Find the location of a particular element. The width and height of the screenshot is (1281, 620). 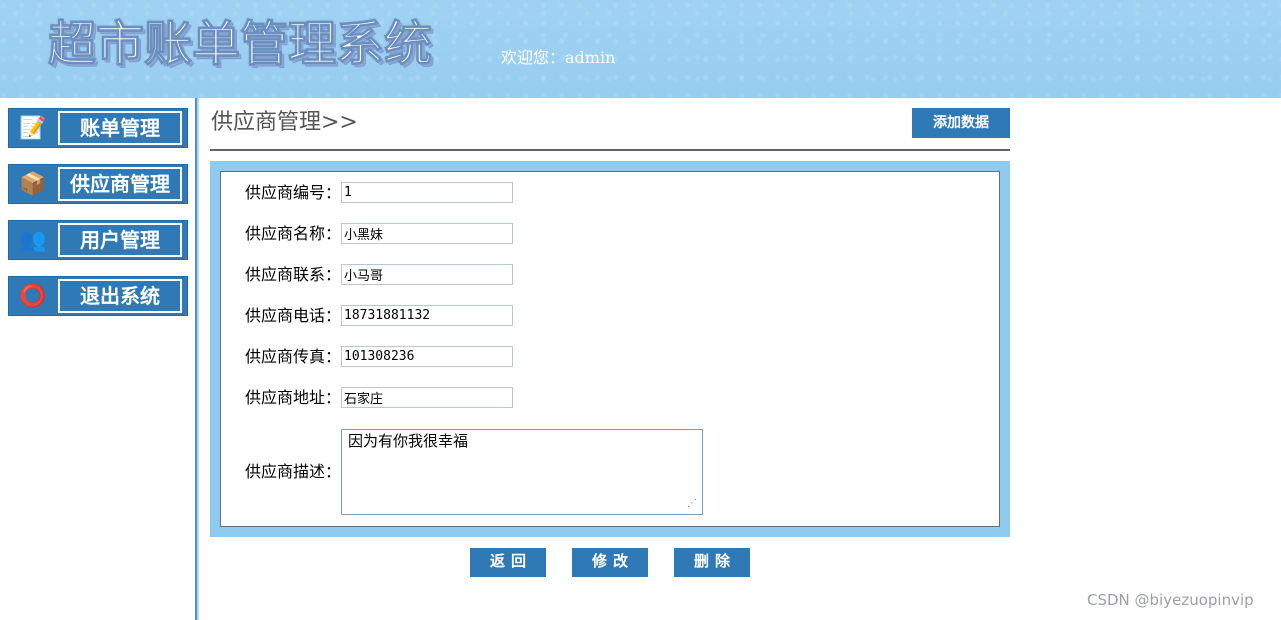

sidebar-item-bill-management: 📝 账单管理 is located at coordinates (98, 128).